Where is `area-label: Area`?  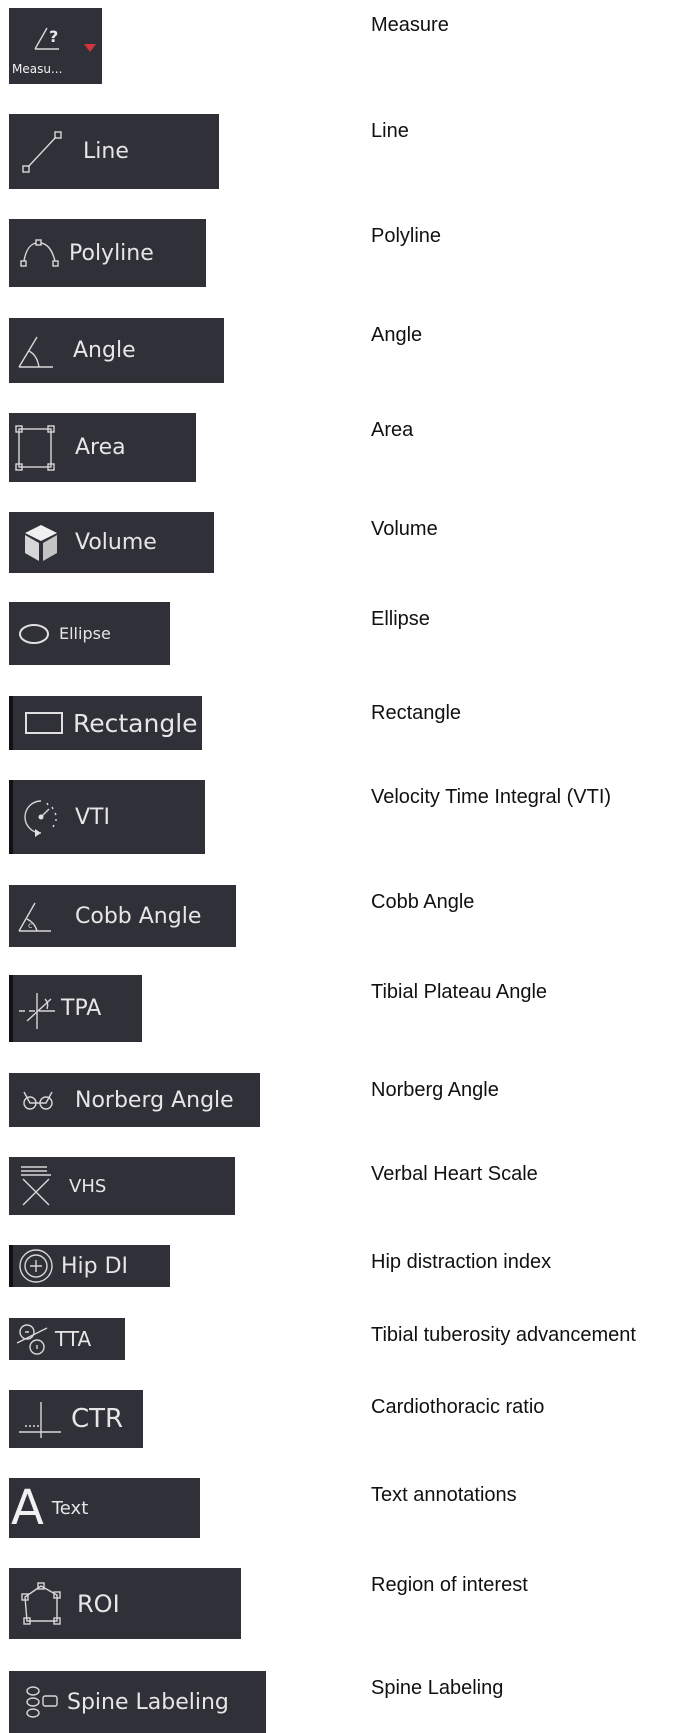
area-label: Area is located at coordinates (100, 447).